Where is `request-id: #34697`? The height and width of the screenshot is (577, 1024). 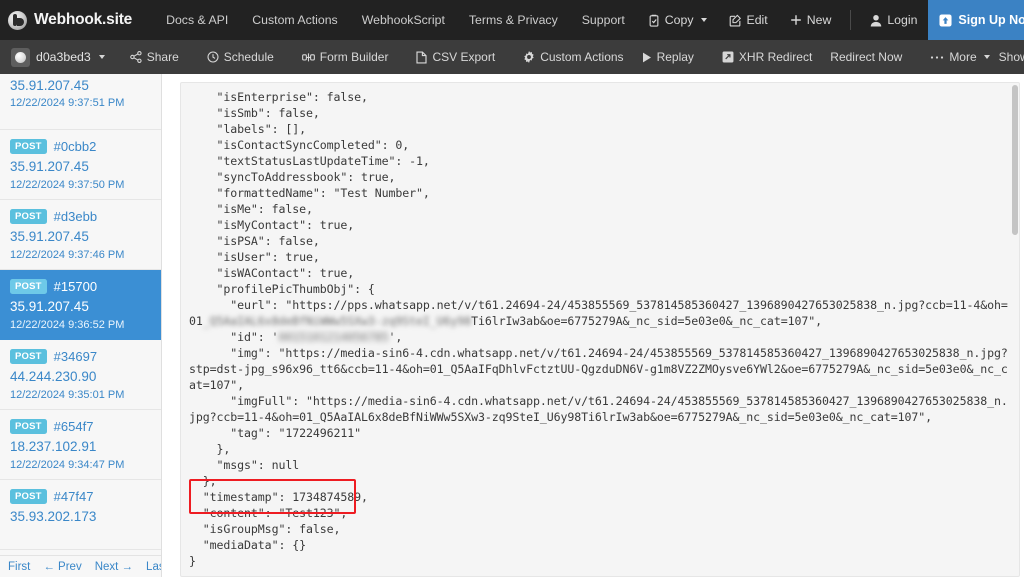
request-id: #34697 is located at coordinates (75, 357).